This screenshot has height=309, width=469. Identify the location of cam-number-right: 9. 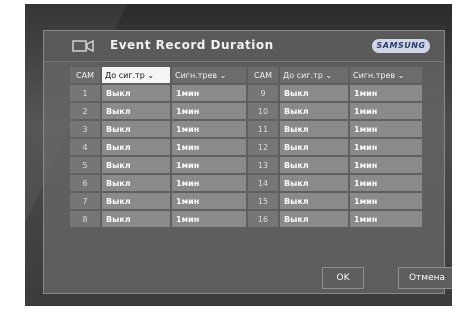
(263, 93).